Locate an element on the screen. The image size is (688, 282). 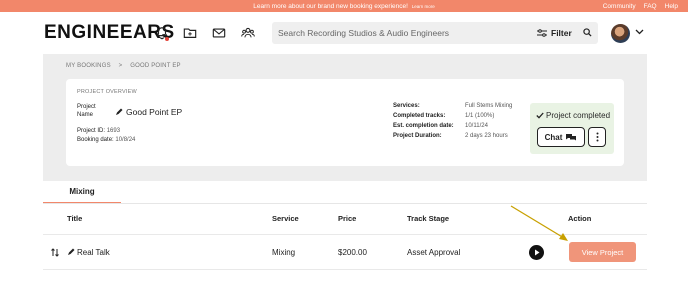
chat-bubbles-icon is located at coordinates (571, 136).